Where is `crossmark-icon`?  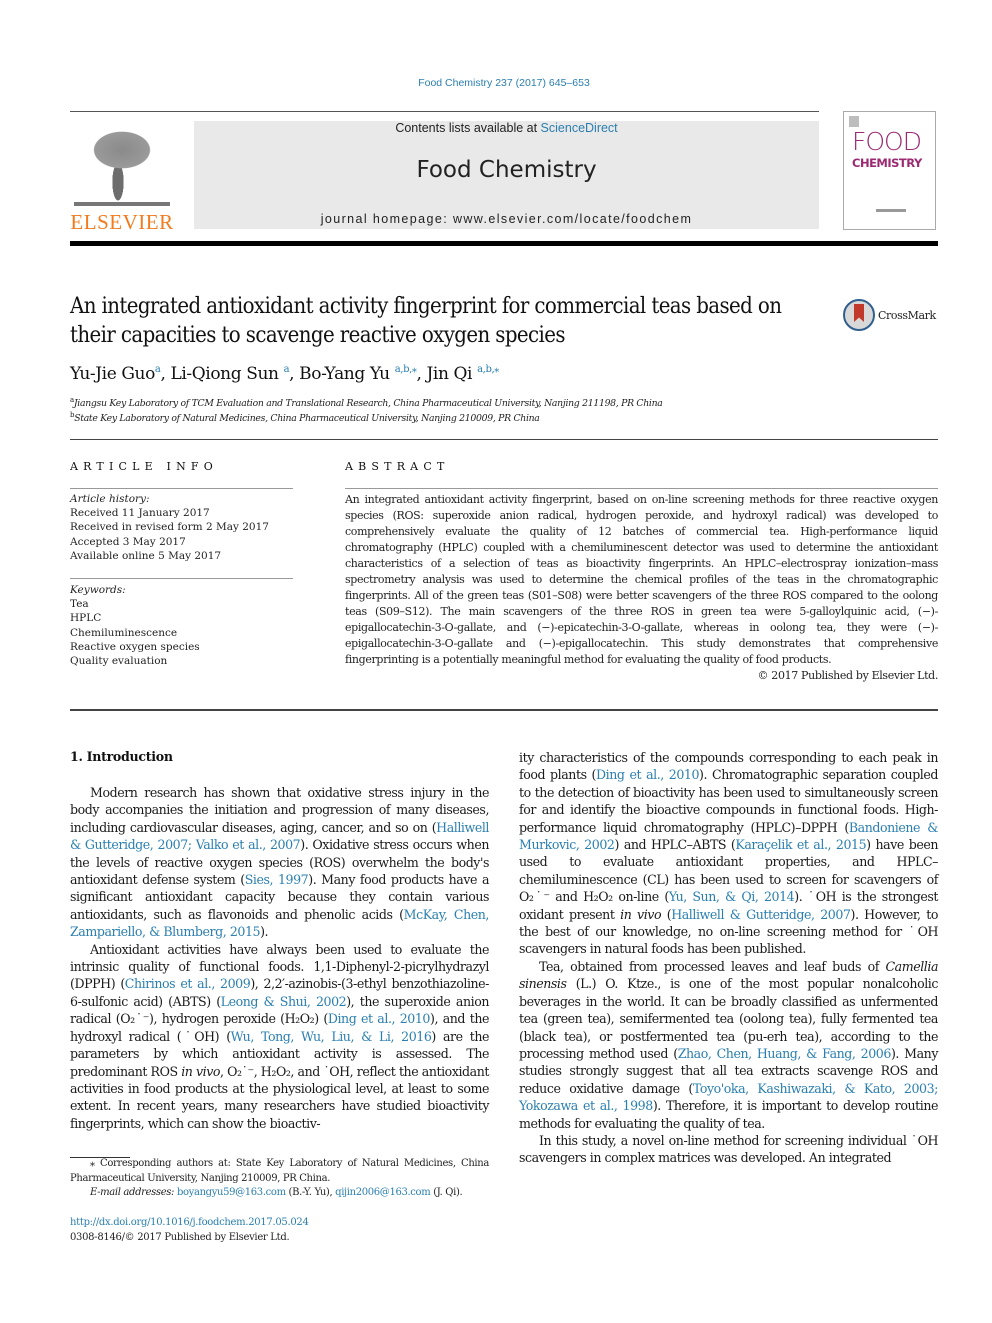 crossmark-icon is located at coordinates (859, 315).